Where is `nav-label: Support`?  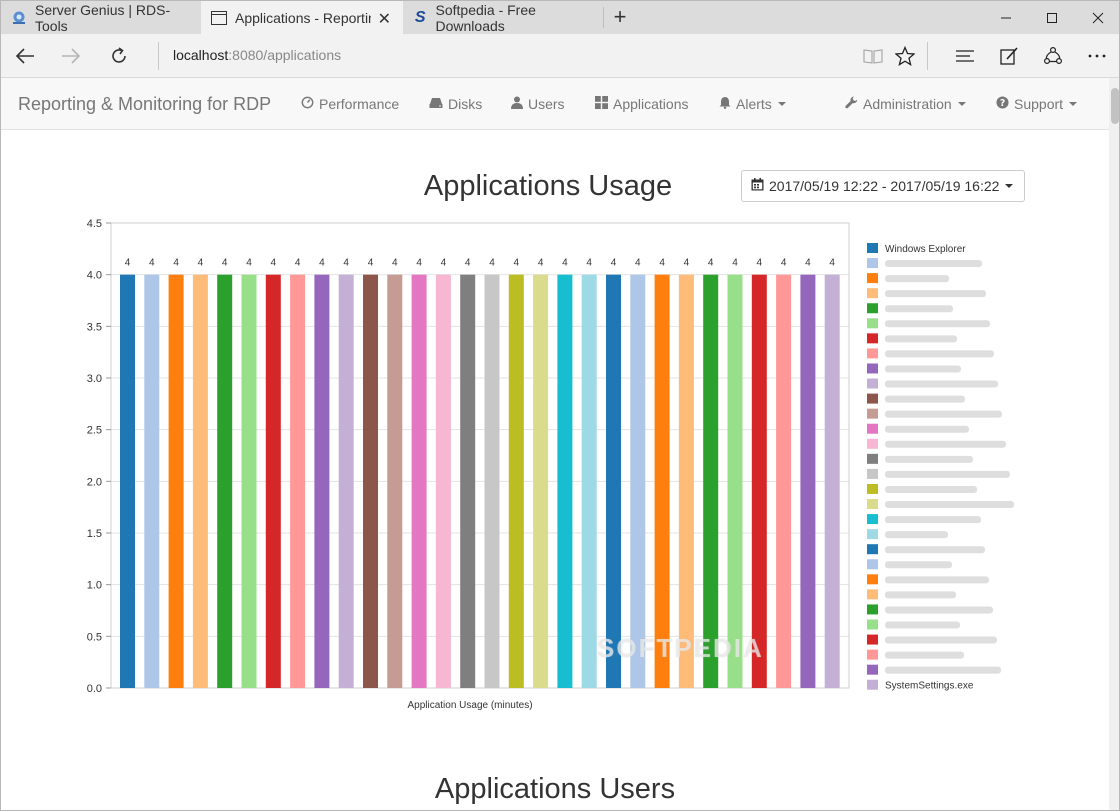 nav-label: Support is located at coordinates (1039, 104).